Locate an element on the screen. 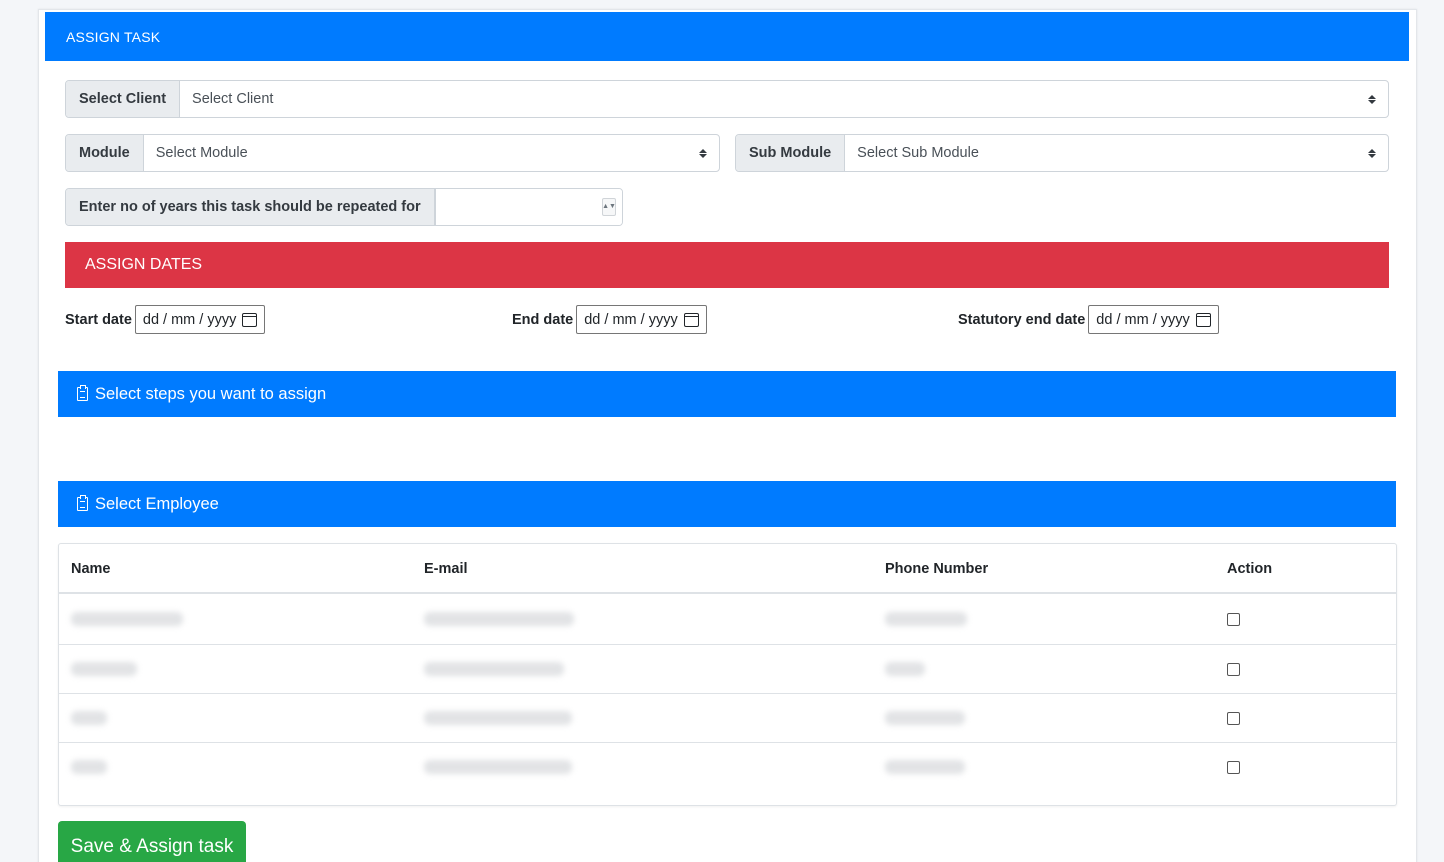 Image resolution: width=1444 pixels, height=862 pixels. statutory-date-label: Statutory end date is located at coordinates (1022, 319).